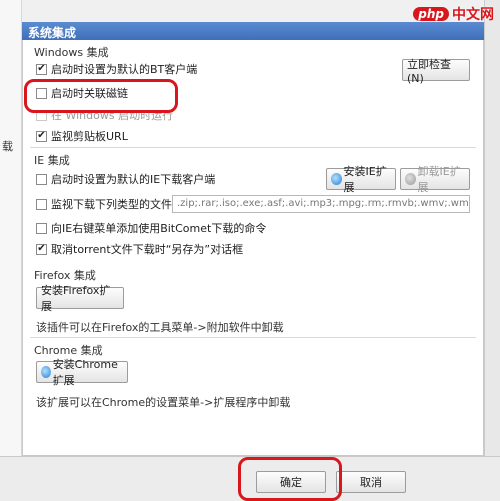 Image resolution: width=500 pixels, height=501 pixels. Describe the element at coordinates (80, 298) in the screenshot. I see `install-firefox-button: 安装Firefox扩展` at that location.